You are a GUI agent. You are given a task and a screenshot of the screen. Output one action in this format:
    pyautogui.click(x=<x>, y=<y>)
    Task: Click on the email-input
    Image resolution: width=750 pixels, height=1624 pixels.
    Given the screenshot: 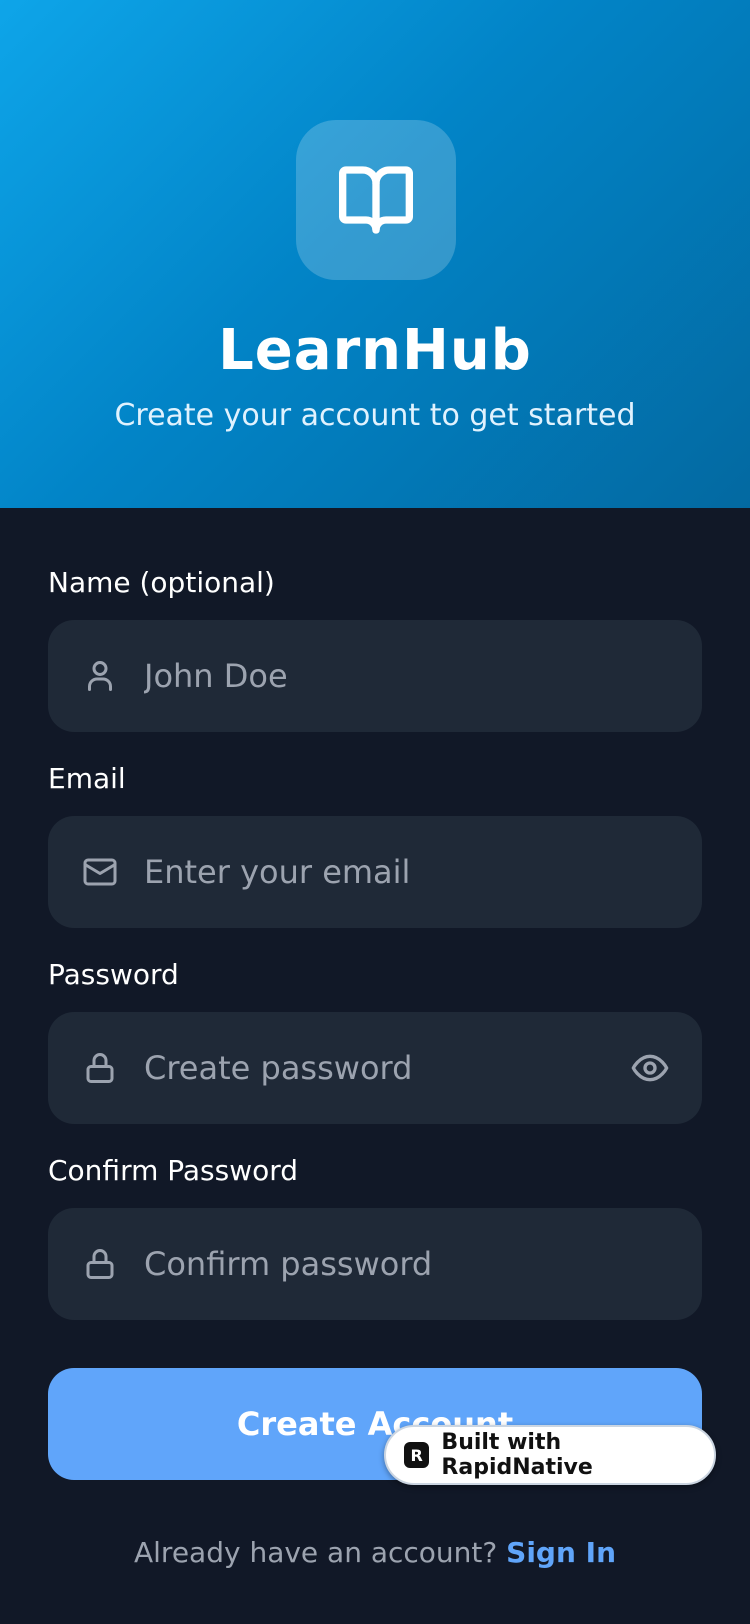 What is the action you would take?
    pyautogui.click(x=384, y=872)
    